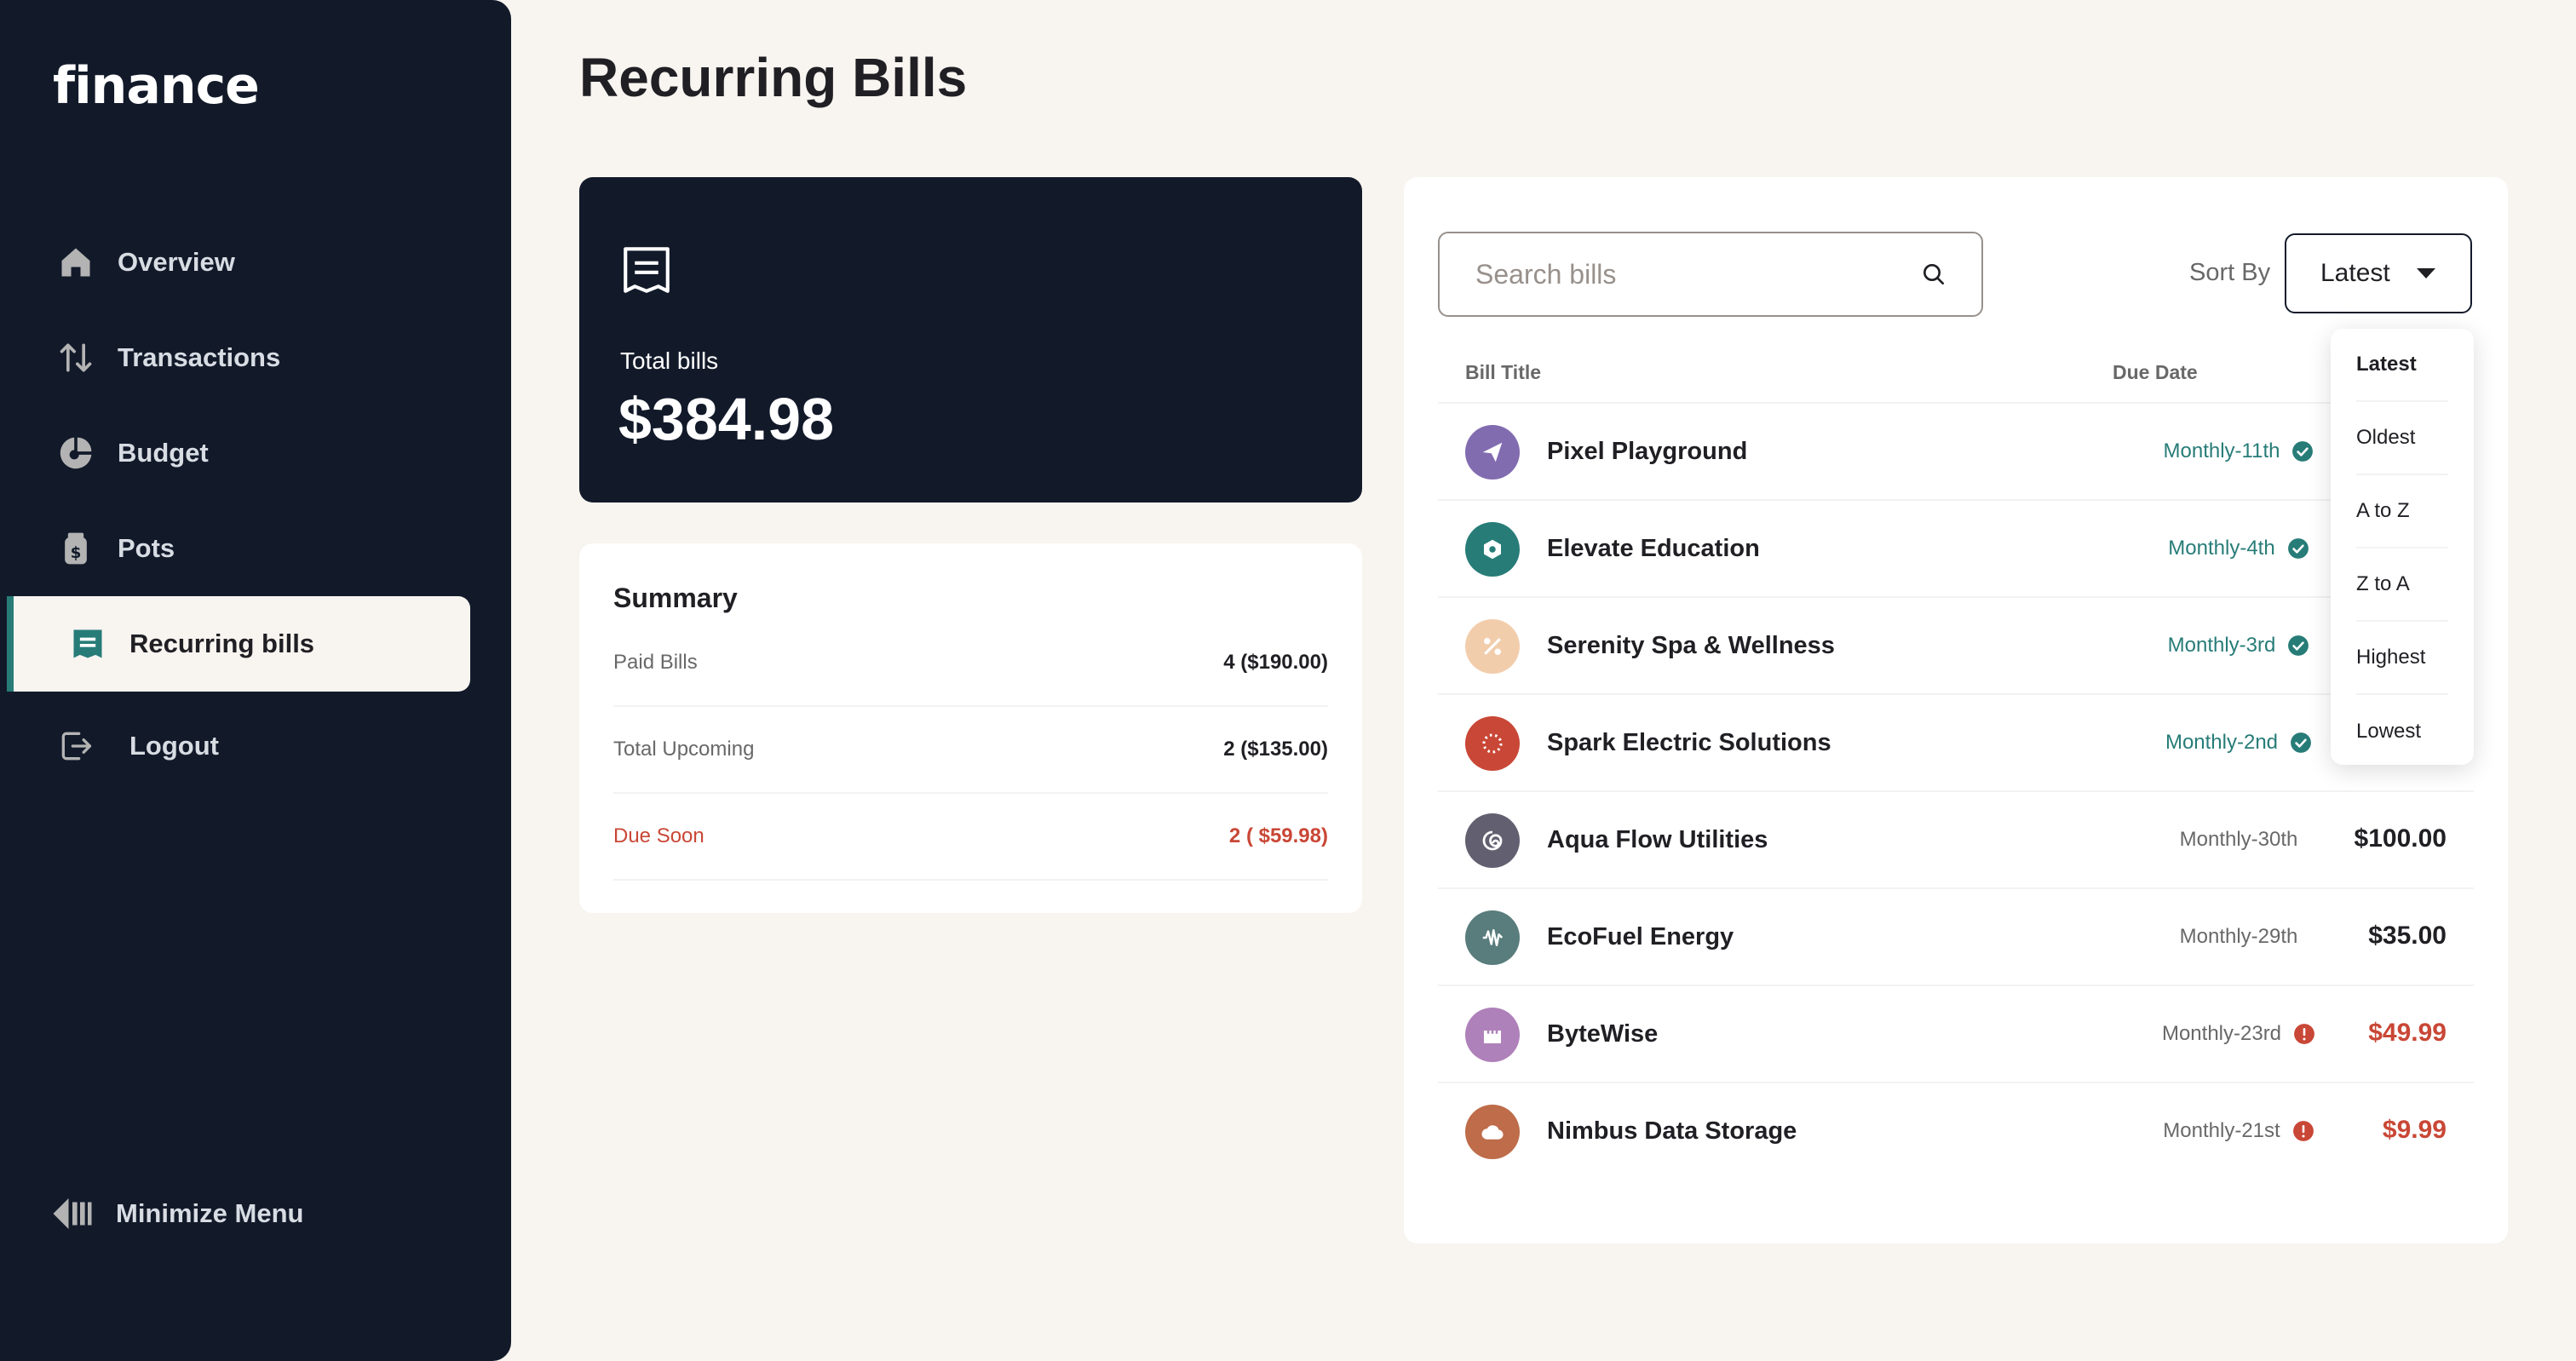  I want to click on total-bills-amount: $384.98, so click(727, 419).